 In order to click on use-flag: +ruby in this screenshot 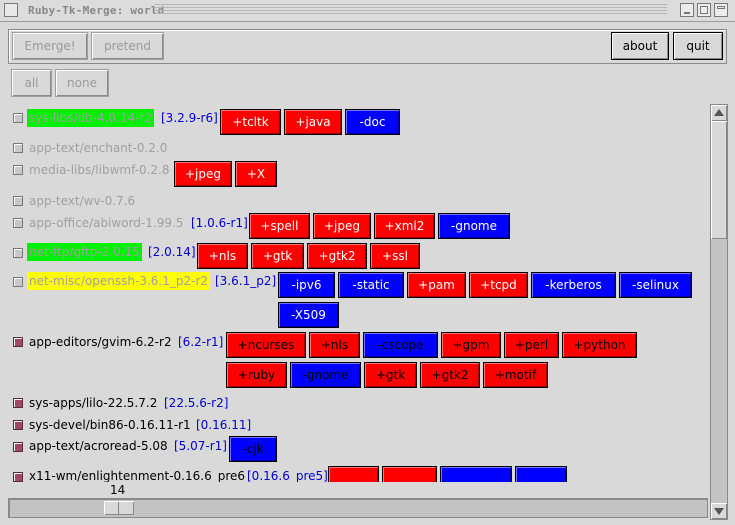, I will do `click(256, 375)`.